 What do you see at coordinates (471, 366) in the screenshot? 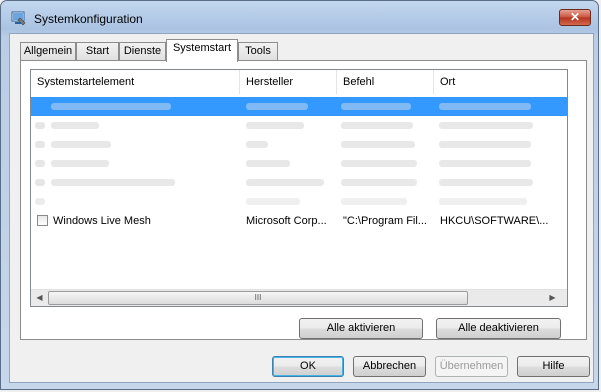
I see `apply-button: Übernehmen` at bounding box center [471, 366].